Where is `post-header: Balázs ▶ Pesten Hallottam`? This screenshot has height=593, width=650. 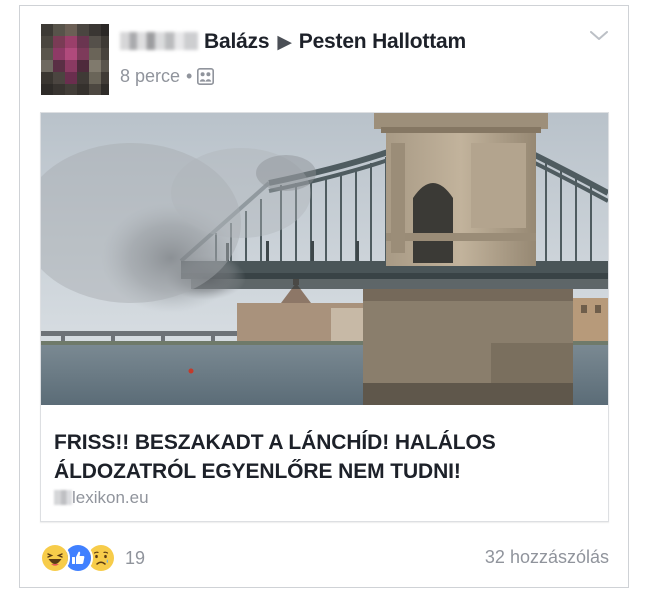
post-header: Balázs ▶ Pesten Hallottam is located at coordinates (293, 42).